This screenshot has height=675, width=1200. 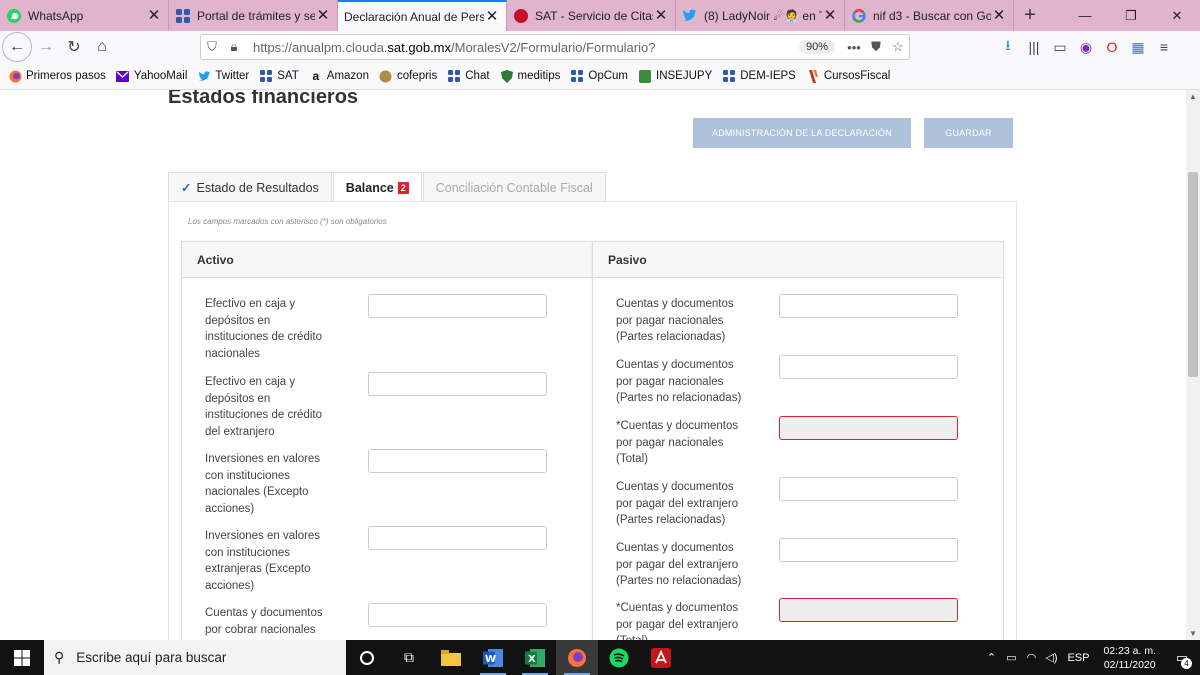 What do you see at coordinates (675, 76) in the screenshot?
I see `bookmark-insejupy: INSEJUPY` at bounding box center [675, 76].